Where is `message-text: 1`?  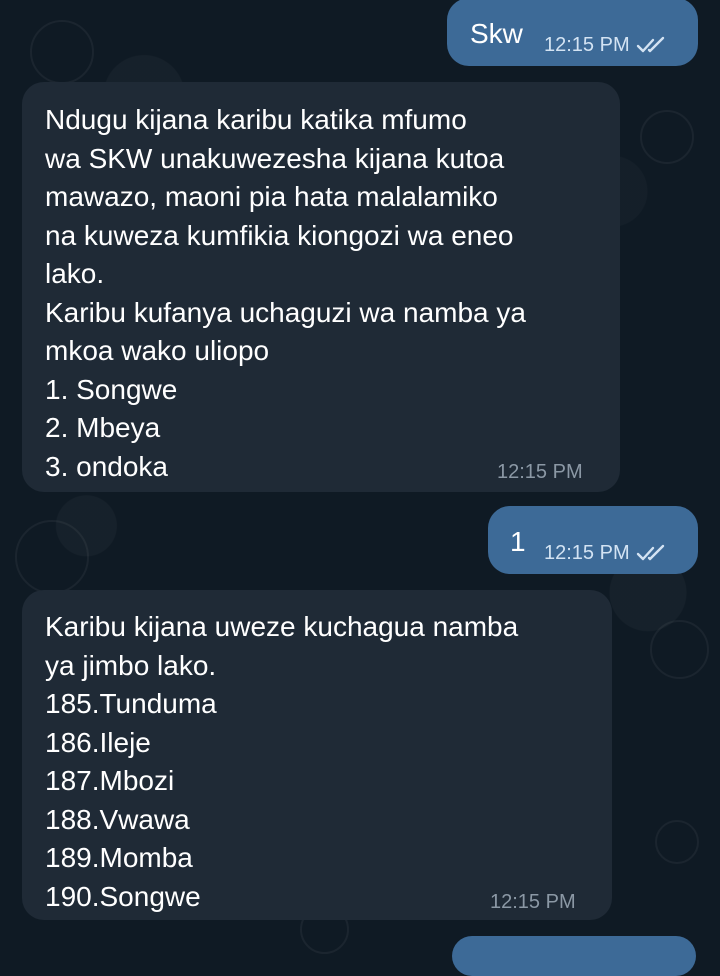 message-text: 1 is located at coordinates (518, 541).